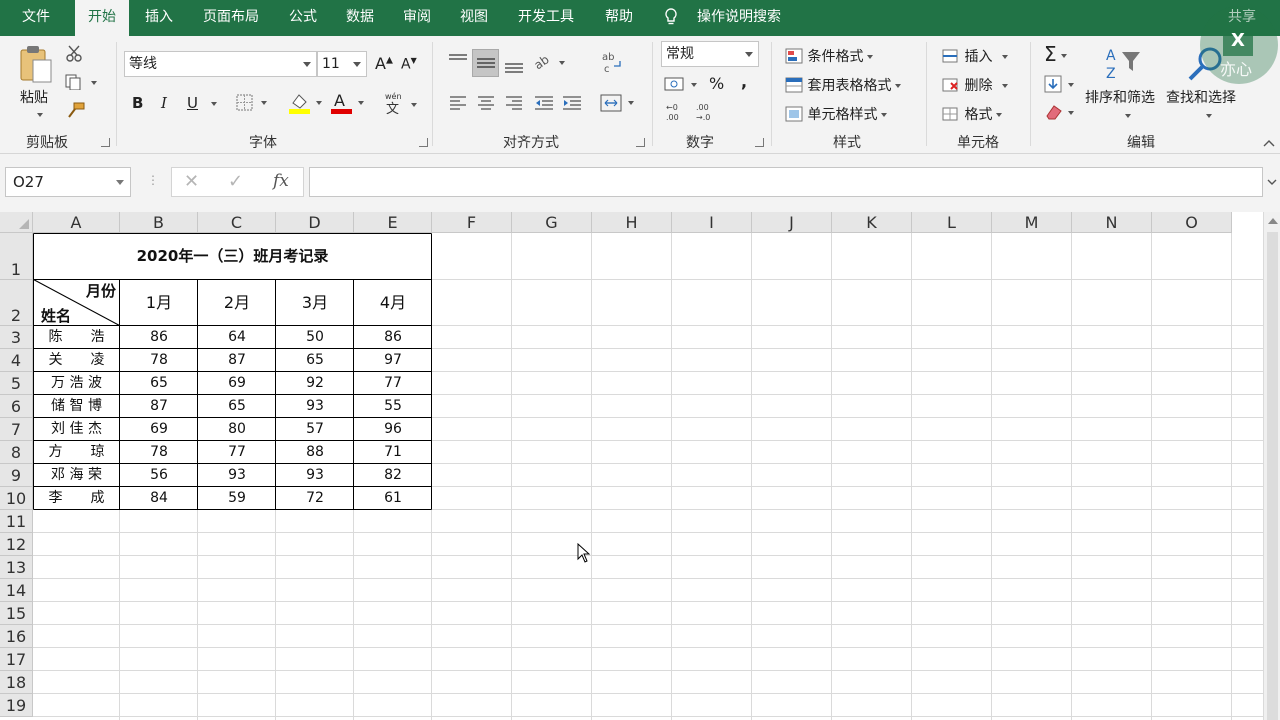  I want to click on enter-icon: ✓, so click(235, 181).